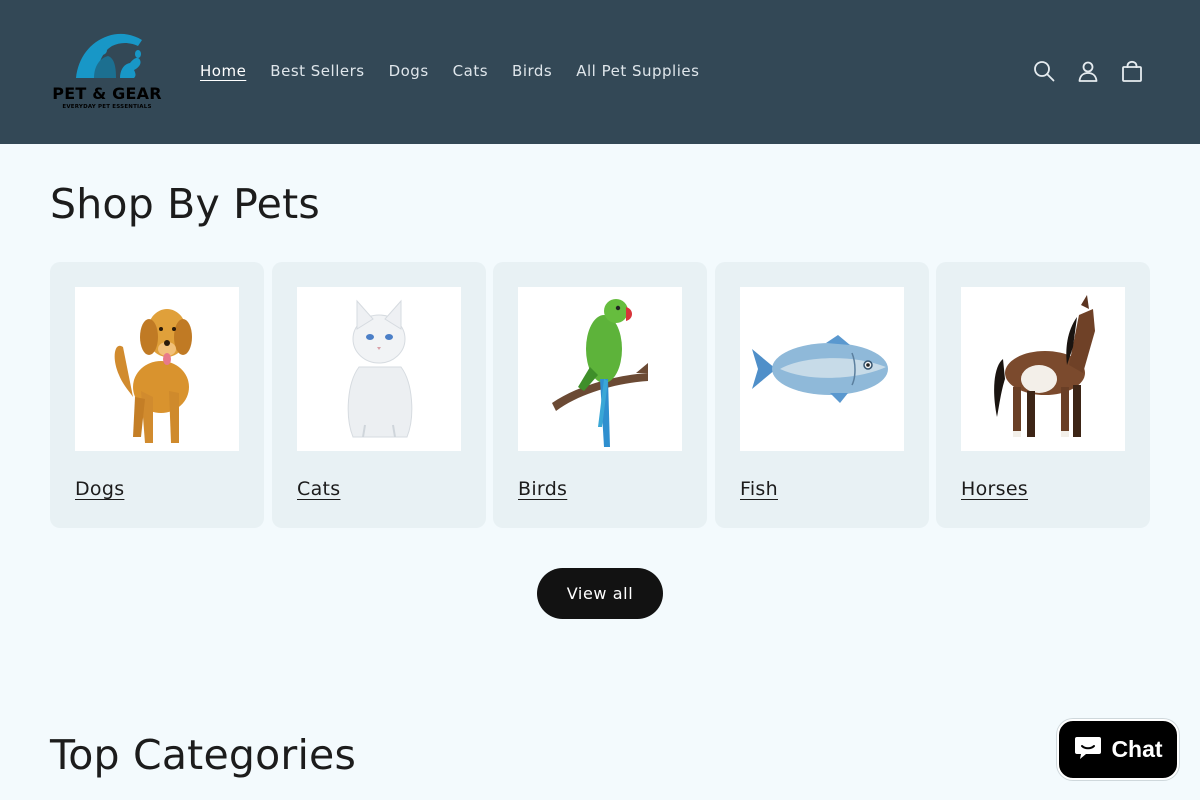 Image resolution: width=1200 pixels, height=800 pixels. Describe the element at coordinates (532, 71) in the screenshot. I see `nav-birds: Birds` at that location.